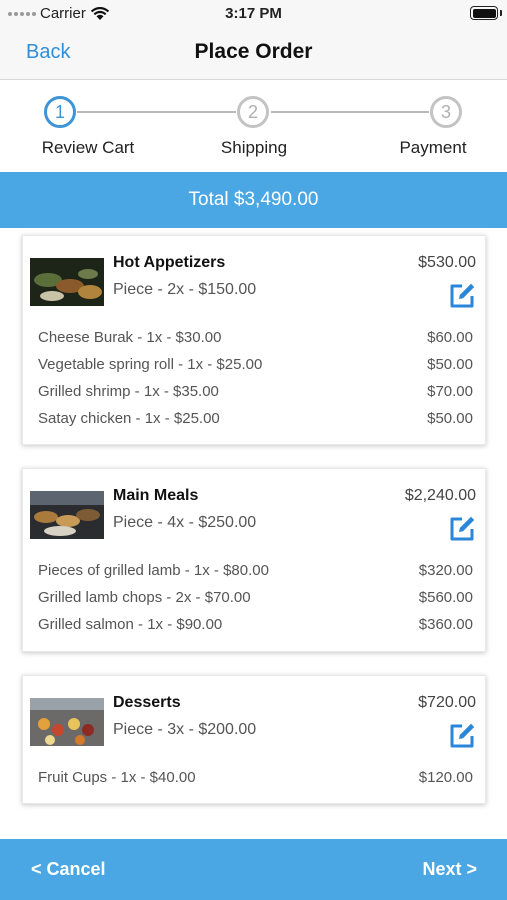  Describe the element at coordinates (144, 597) in the screenshot. I see `item-label: Grilled lamb chops - 2x - $70.00` at that location.